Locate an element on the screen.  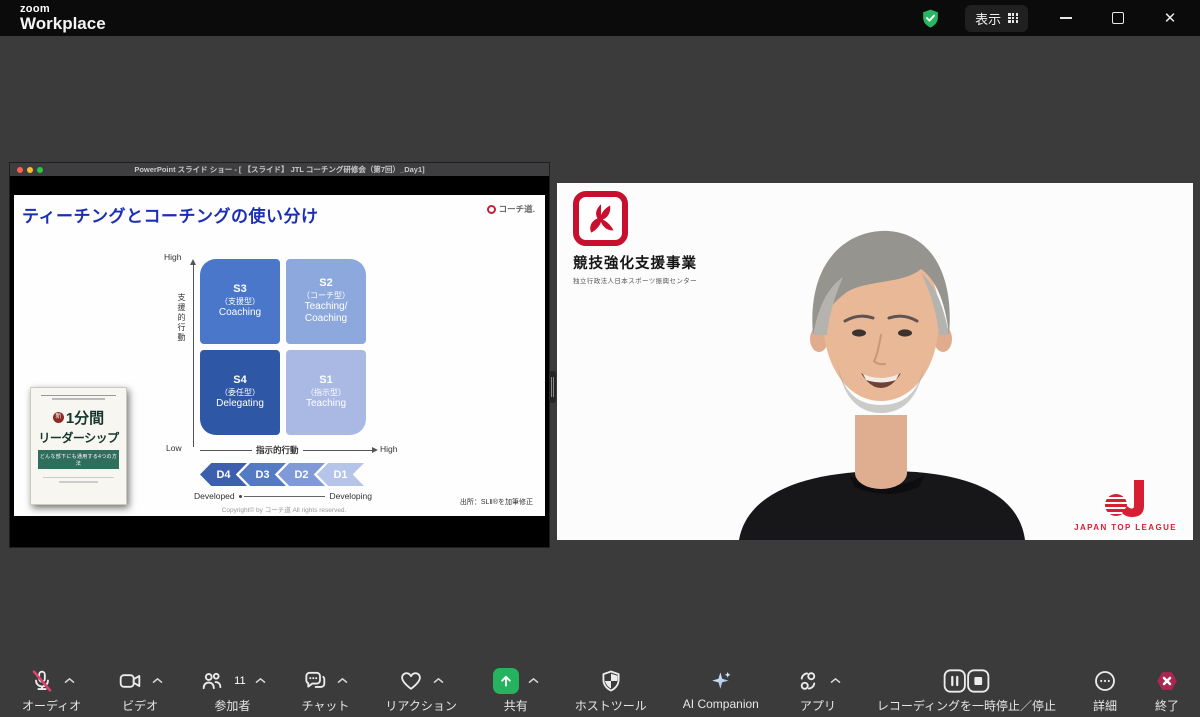
toolbar-end-button: 終了 is located at coordinates (1167, 690).